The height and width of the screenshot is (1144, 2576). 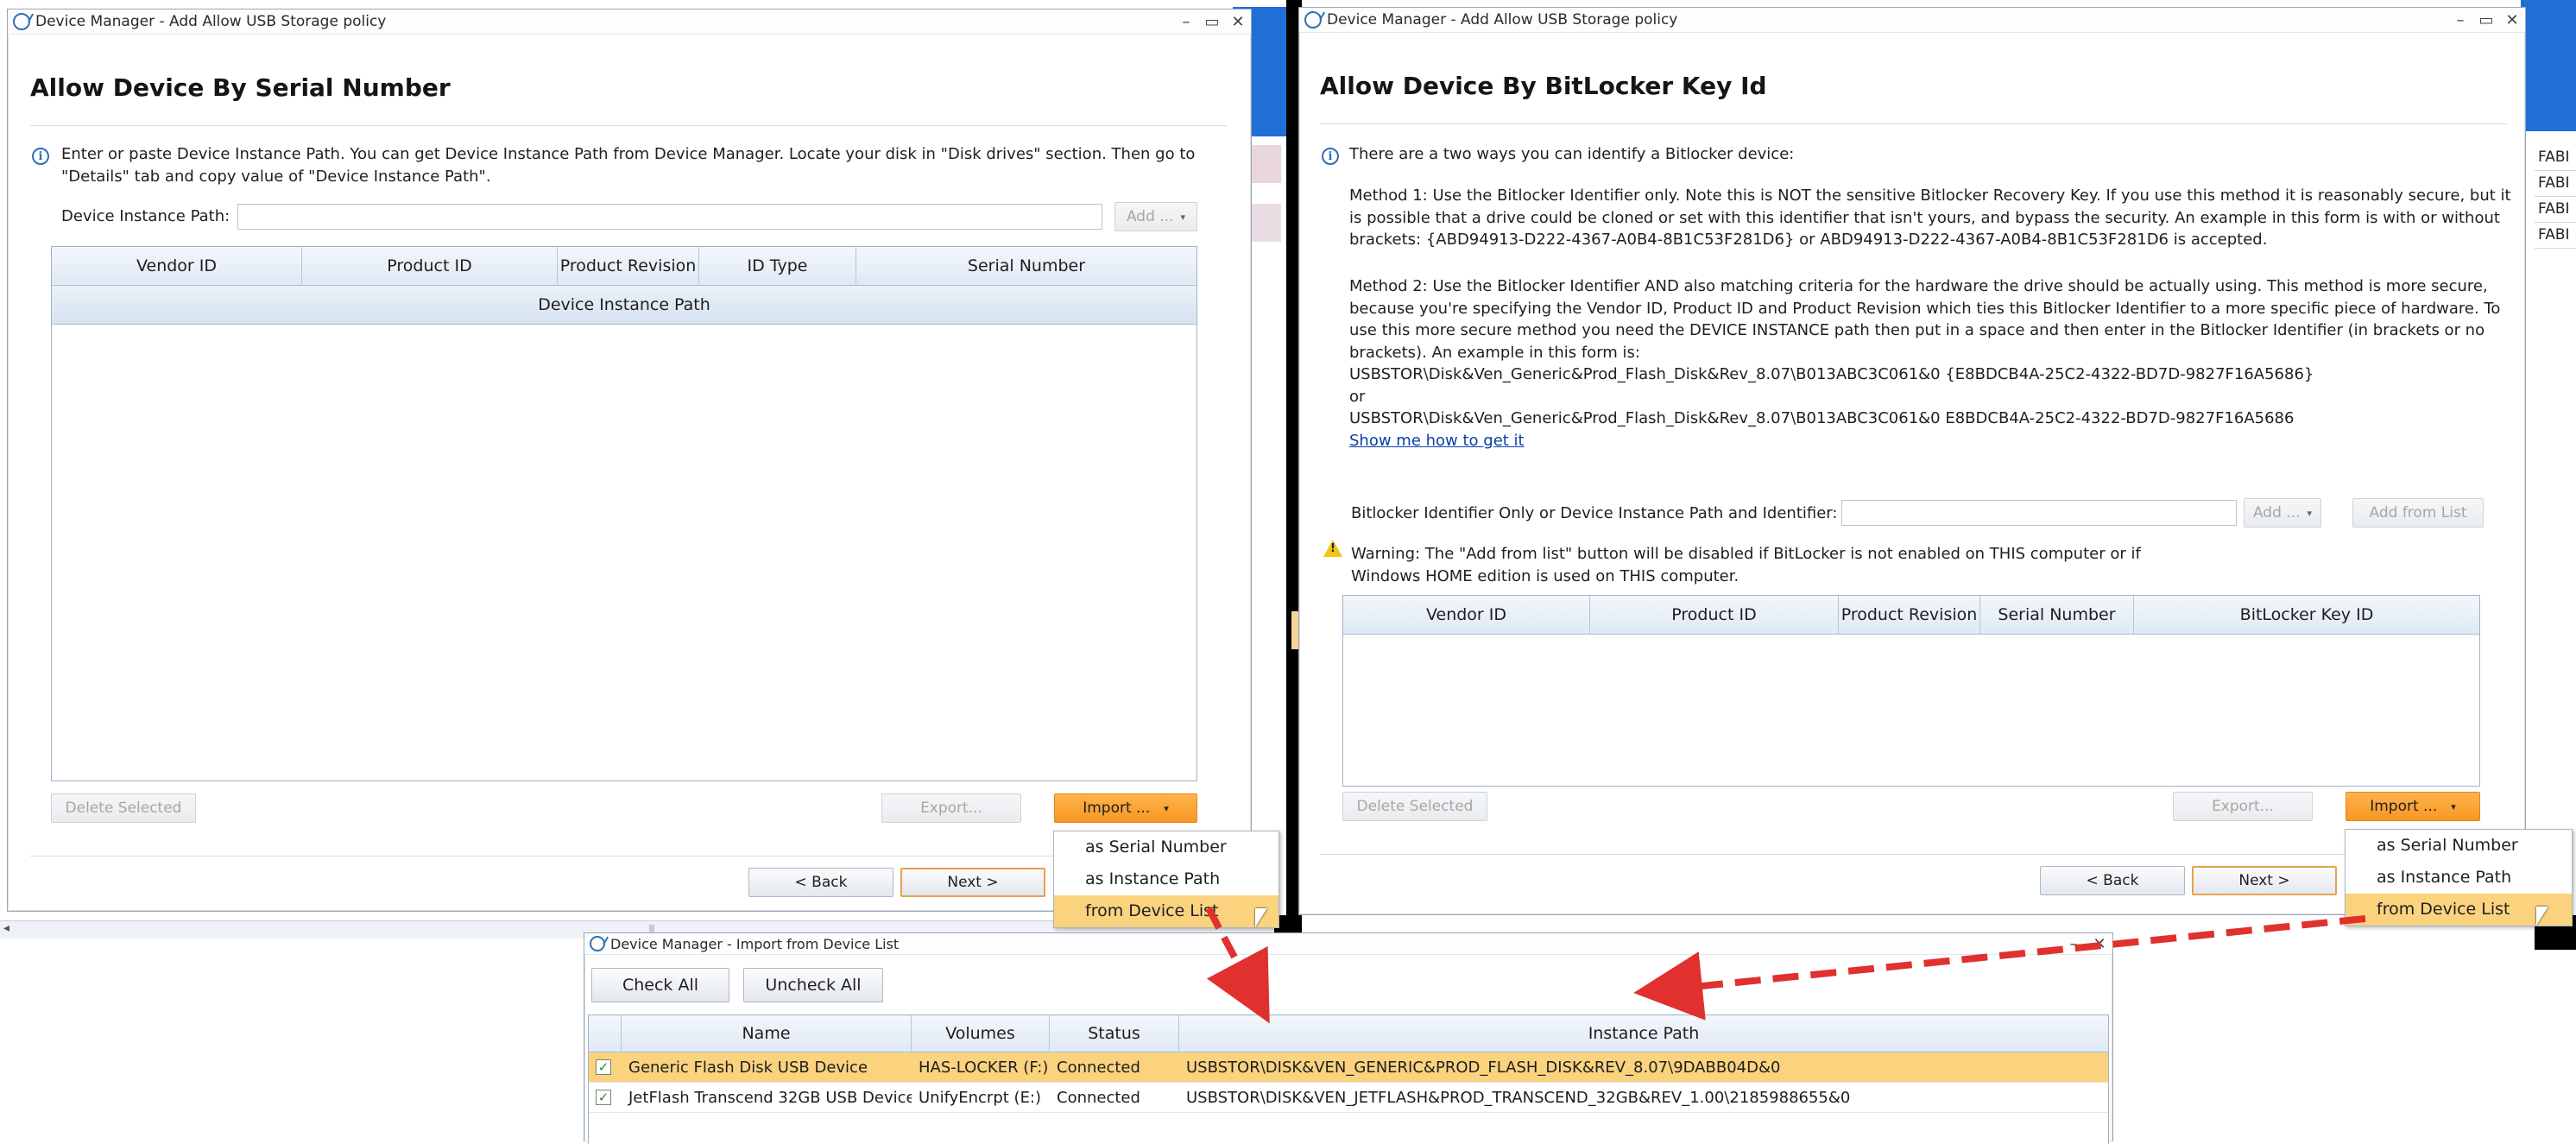 I want to click on menu-item-from-device-list: from Device List, so click(x=1166, y=911).